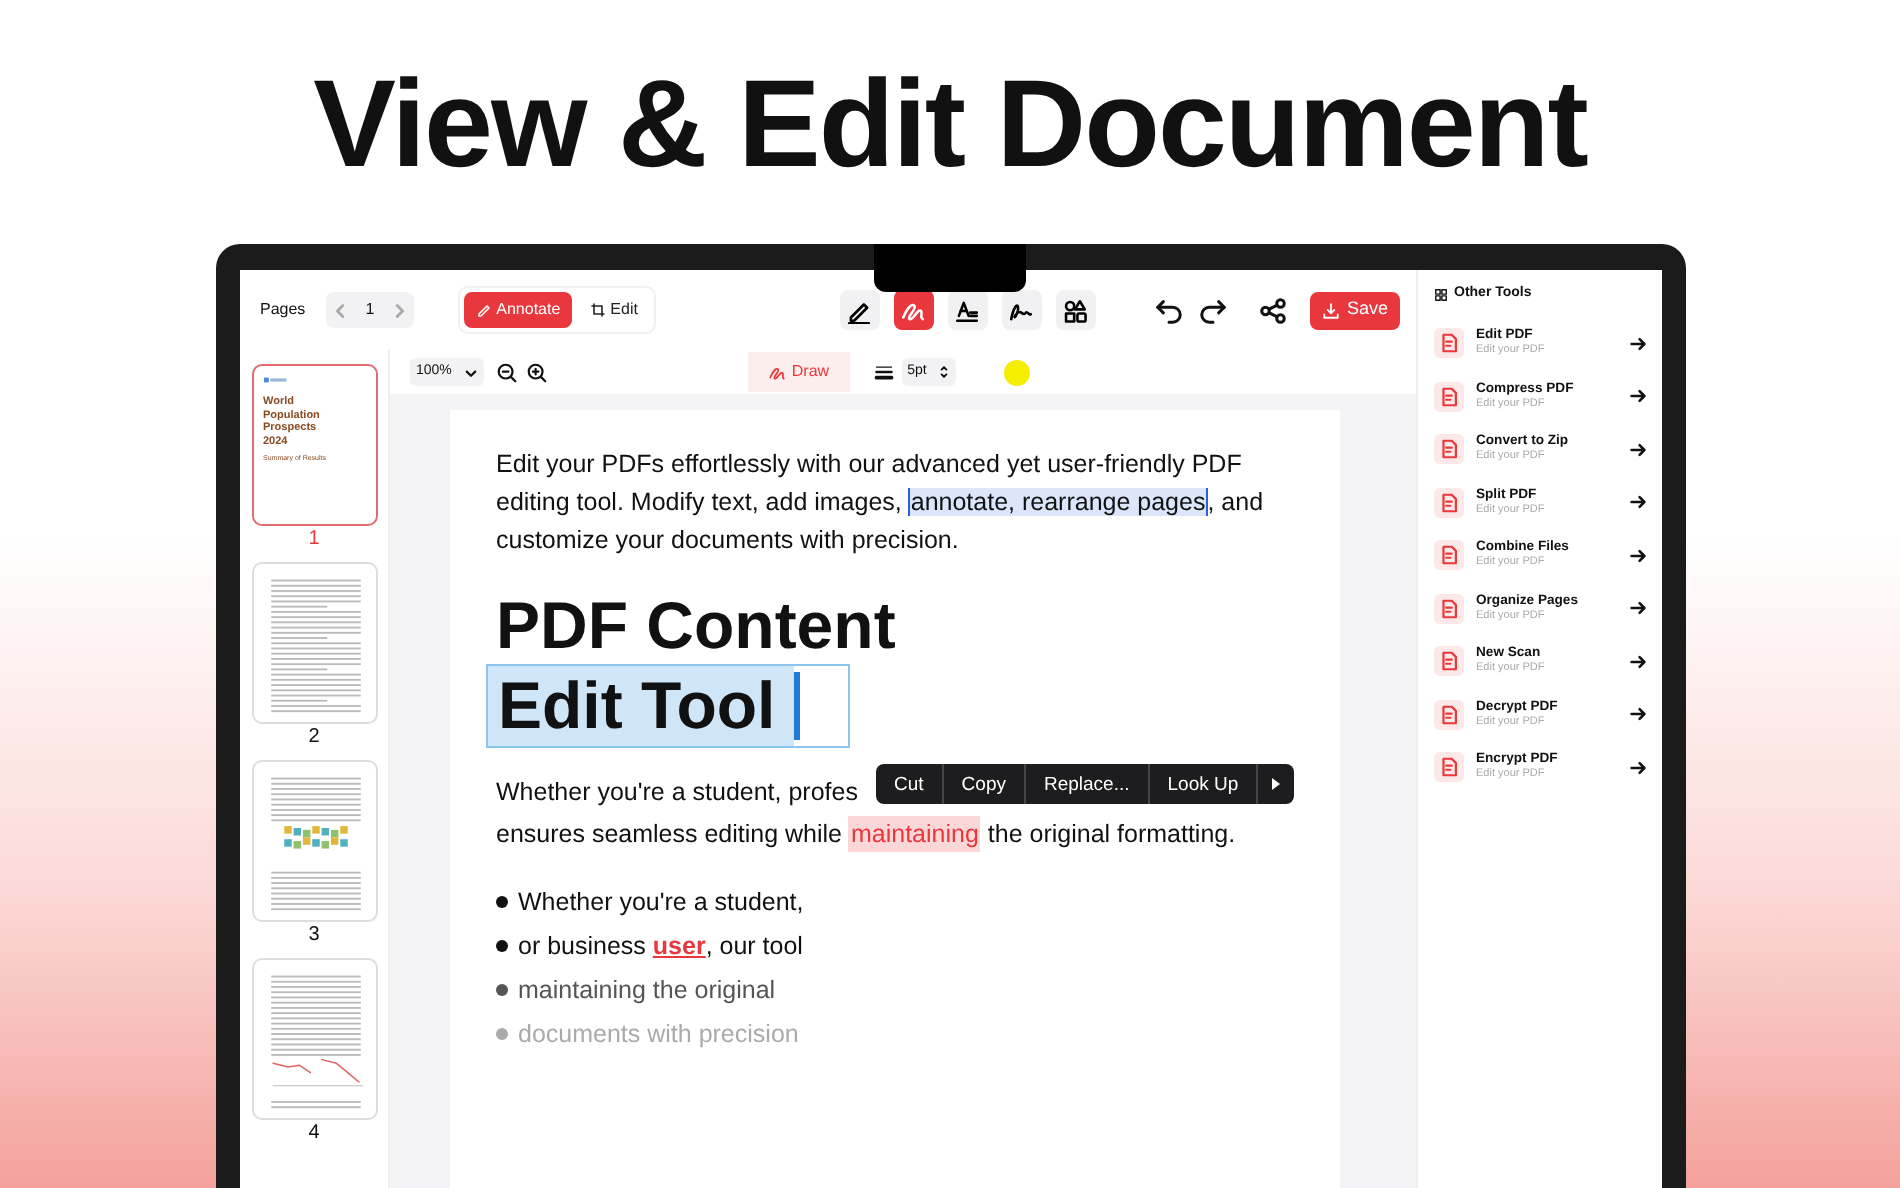 Image resolution: width=1900 pixels, height=1188 pixels. Describe the element at coordinates (798, 372) in the screenshot. I see `draw-button: Draw` at that location.